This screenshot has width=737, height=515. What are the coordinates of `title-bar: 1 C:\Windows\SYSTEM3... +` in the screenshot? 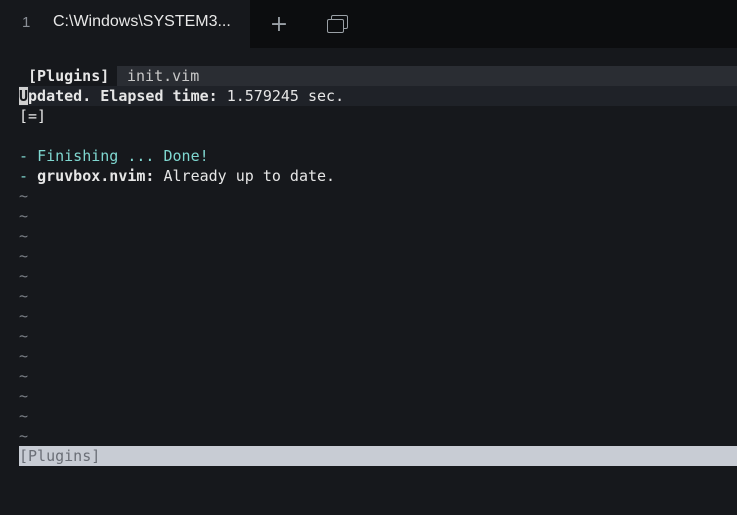 It's located at (368, 24).